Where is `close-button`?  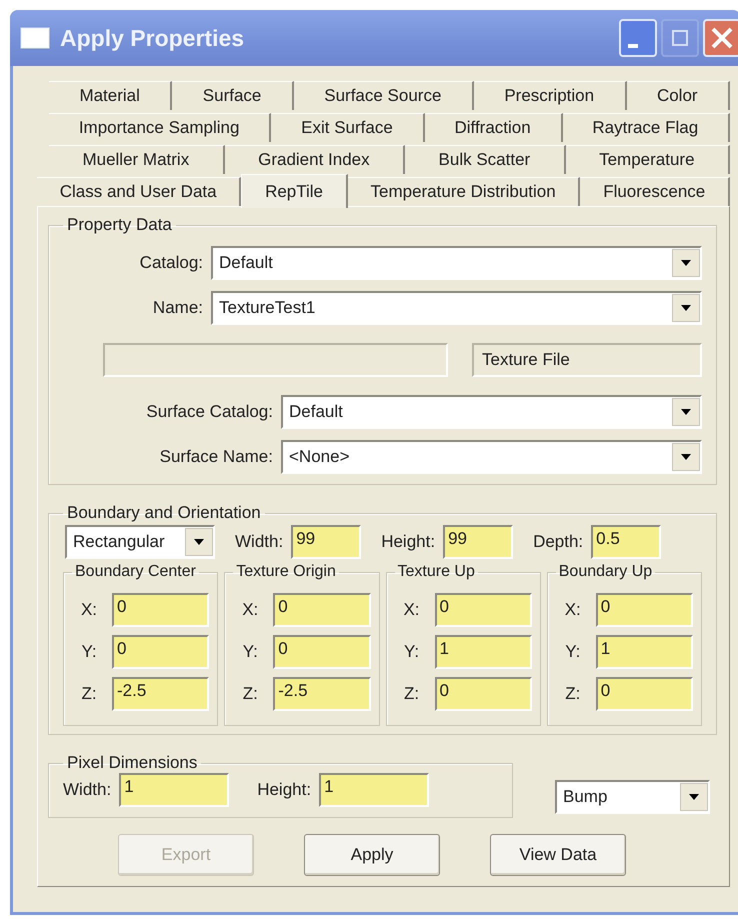 close-button is located at coordinates (720, 38).